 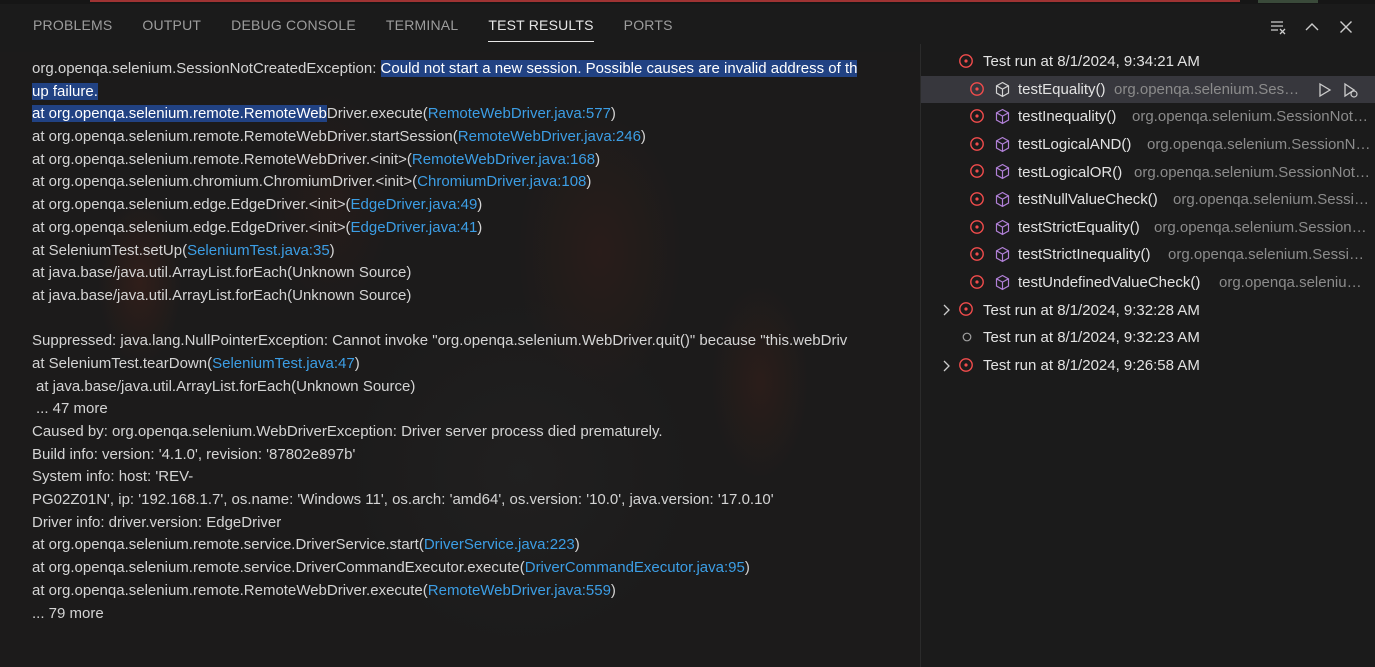 I want to click on log-blank-line, so click(x=469, y=319).